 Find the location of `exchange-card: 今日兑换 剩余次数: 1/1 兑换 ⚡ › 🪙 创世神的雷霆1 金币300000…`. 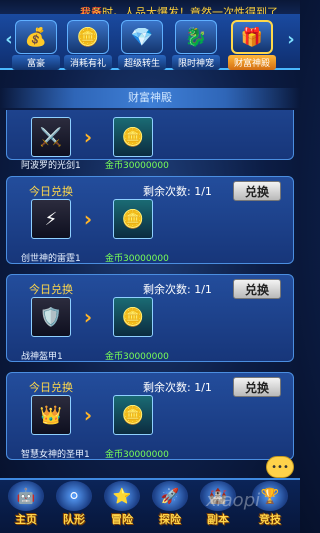

exchange-card: 今日兑换 剩余次数: 1/1 兑换 ⚡ › 🪙 创世神的雷霆1 金币300000… is located at coordinates (150, 220).